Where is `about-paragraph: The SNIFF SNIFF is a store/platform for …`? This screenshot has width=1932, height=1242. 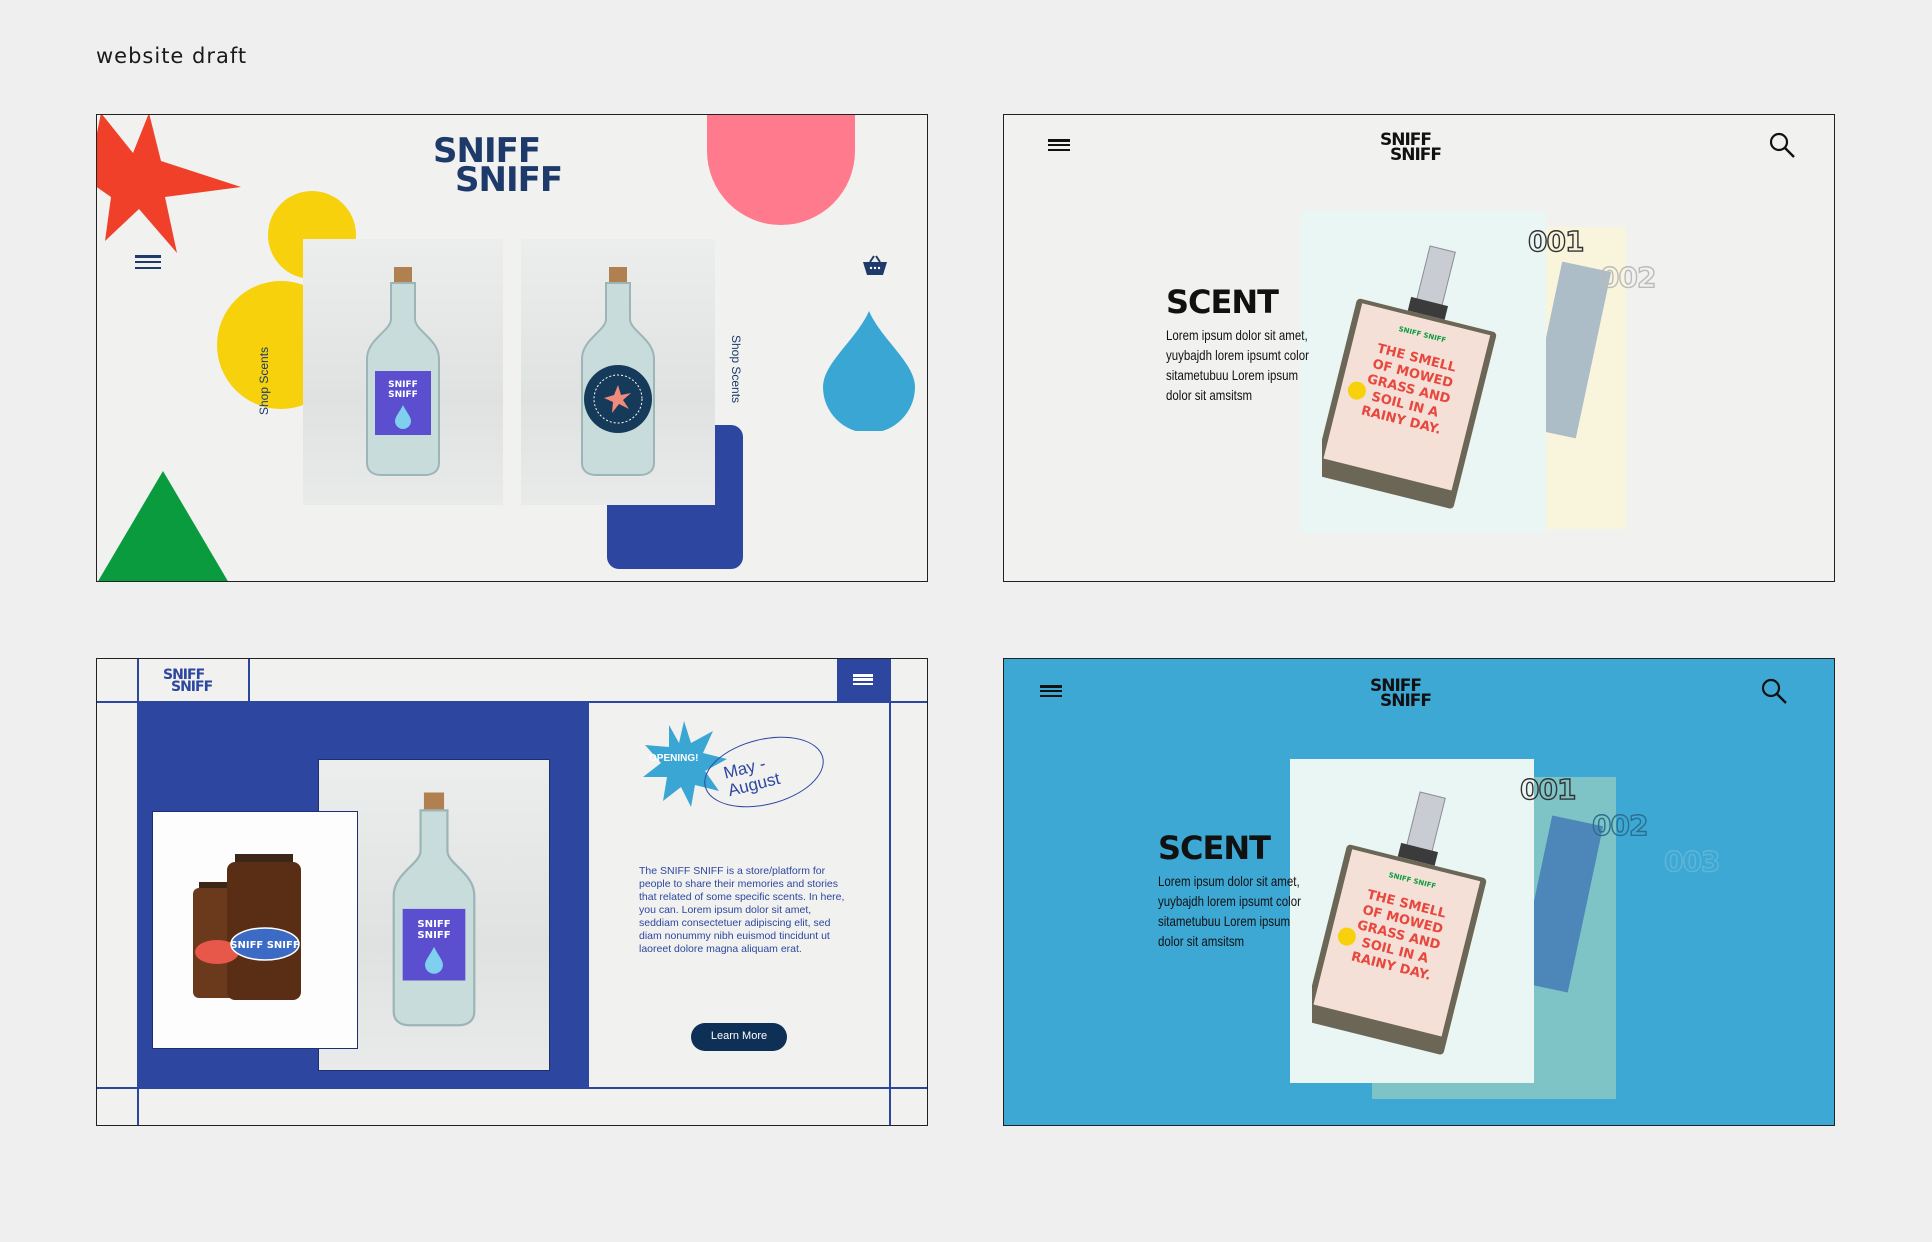 about-paragraph: The SNIFF SNIFF is a store/platform for … is located at coordinates (742, 910).